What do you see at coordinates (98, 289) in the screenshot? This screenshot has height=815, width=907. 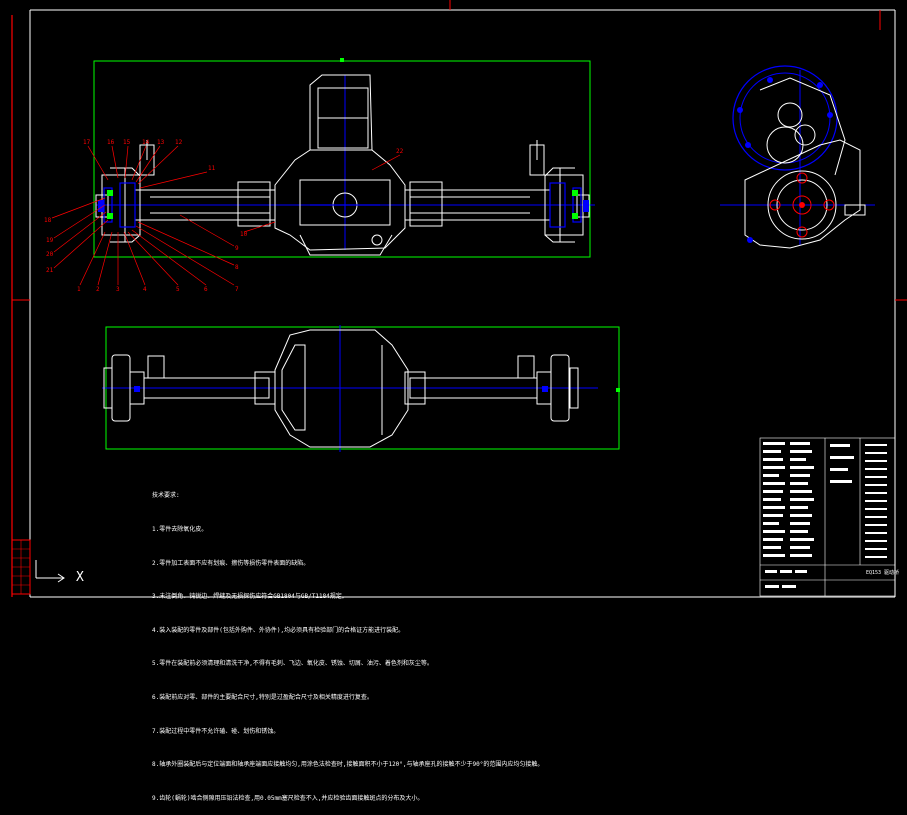 I see `balloon-2: 2` at bounding box center [98, 289].